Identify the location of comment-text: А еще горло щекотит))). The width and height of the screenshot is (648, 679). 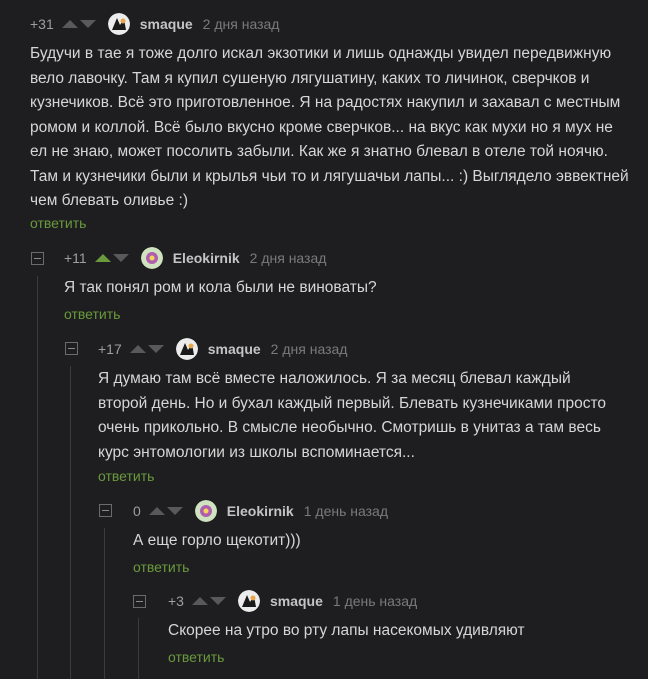
(217, 540).